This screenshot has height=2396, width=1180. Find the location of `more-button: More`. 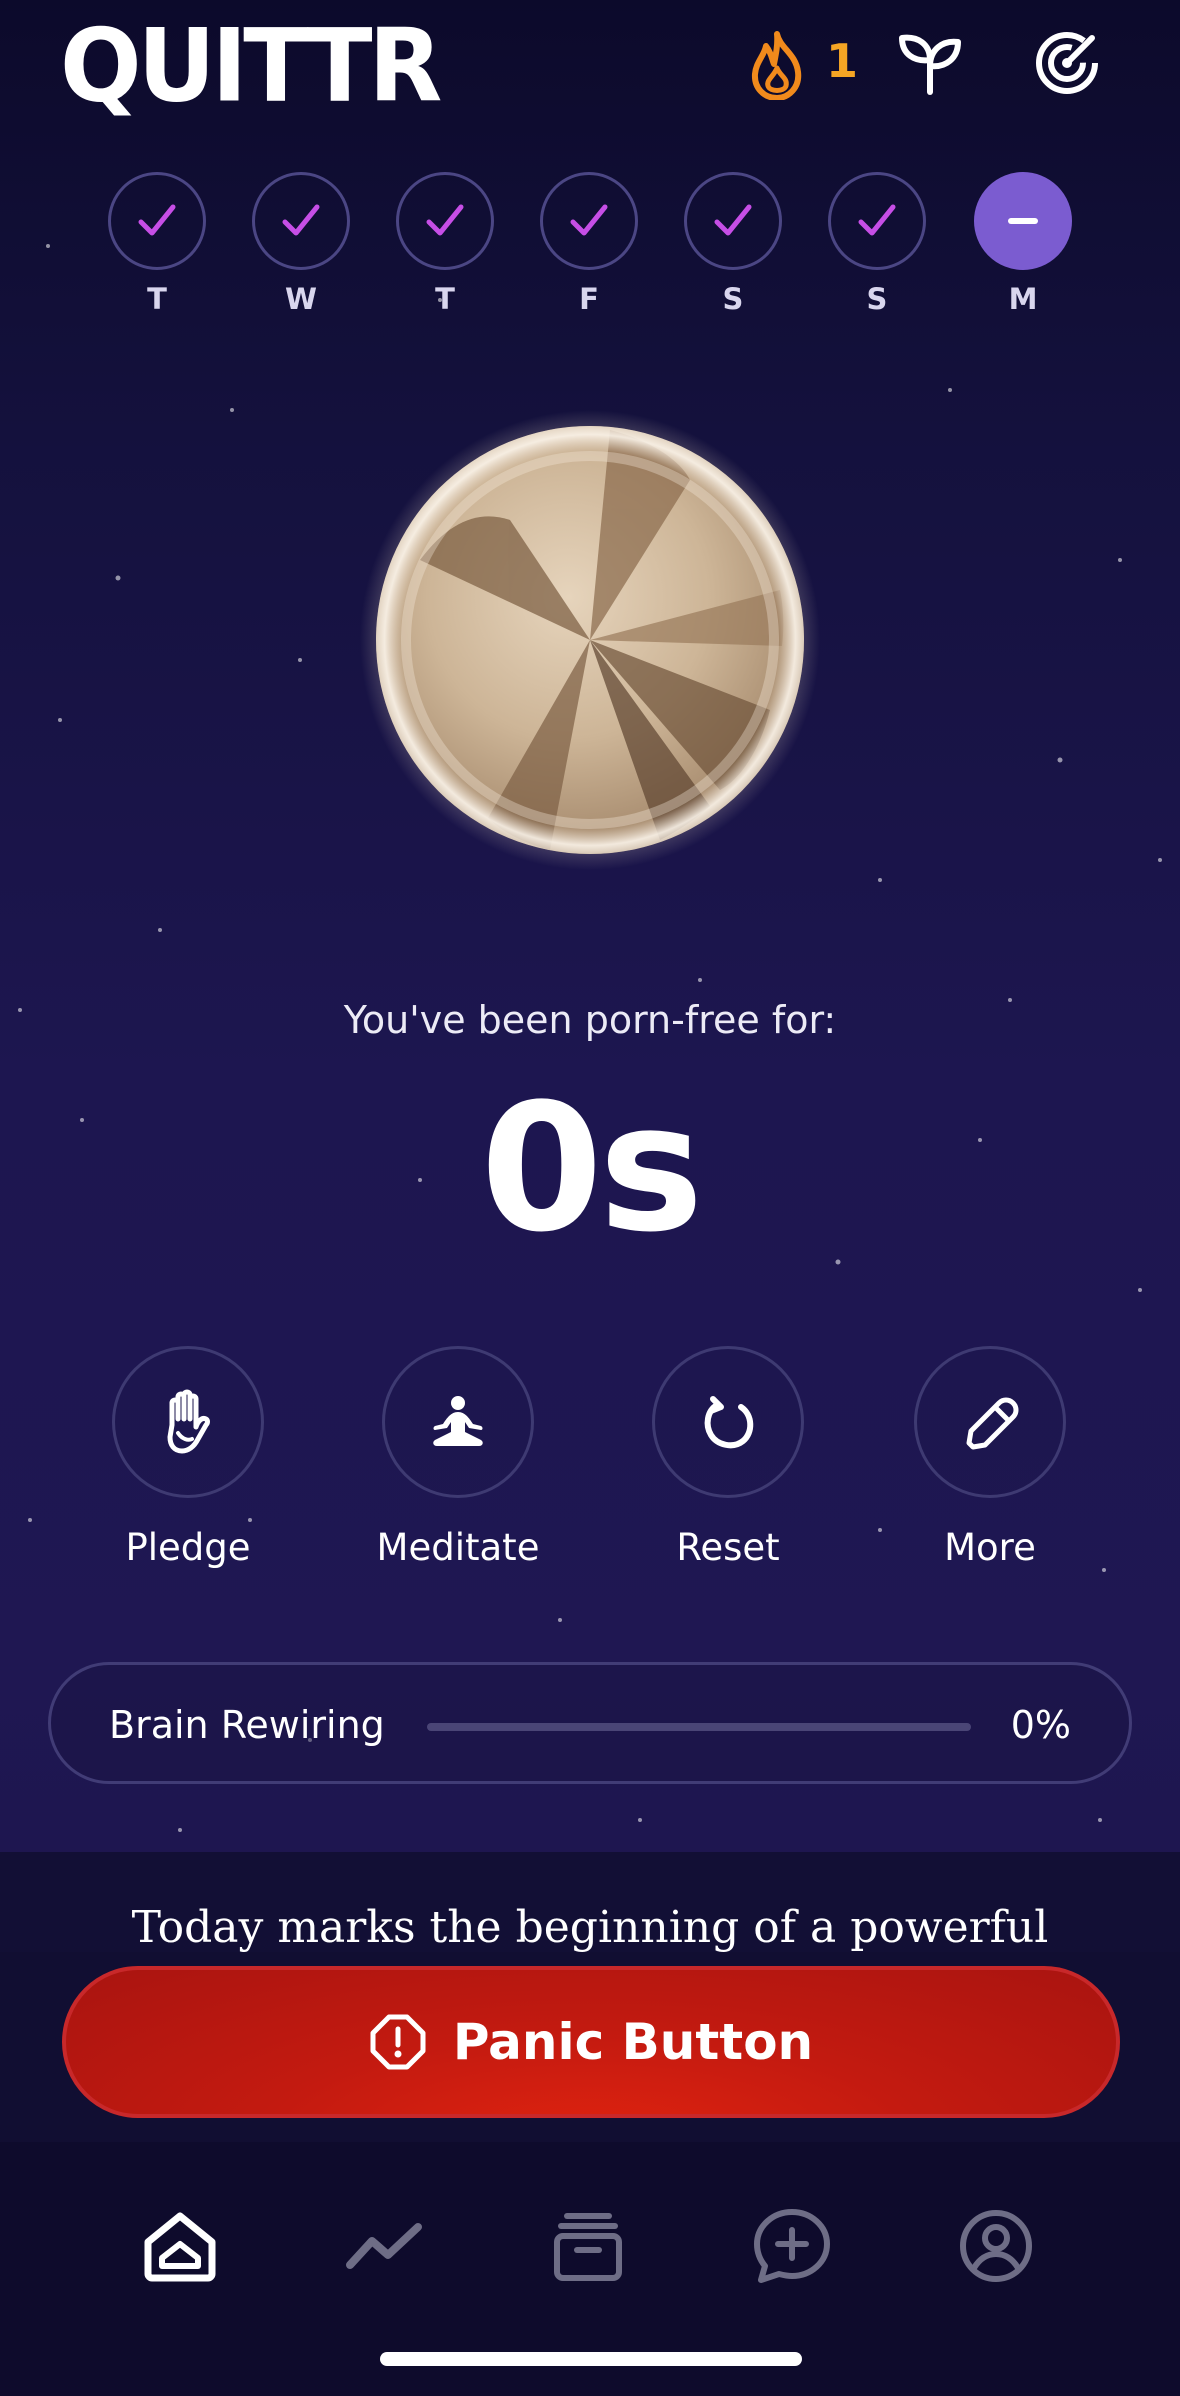

more-button: More is located at coordinates (990, 1457).